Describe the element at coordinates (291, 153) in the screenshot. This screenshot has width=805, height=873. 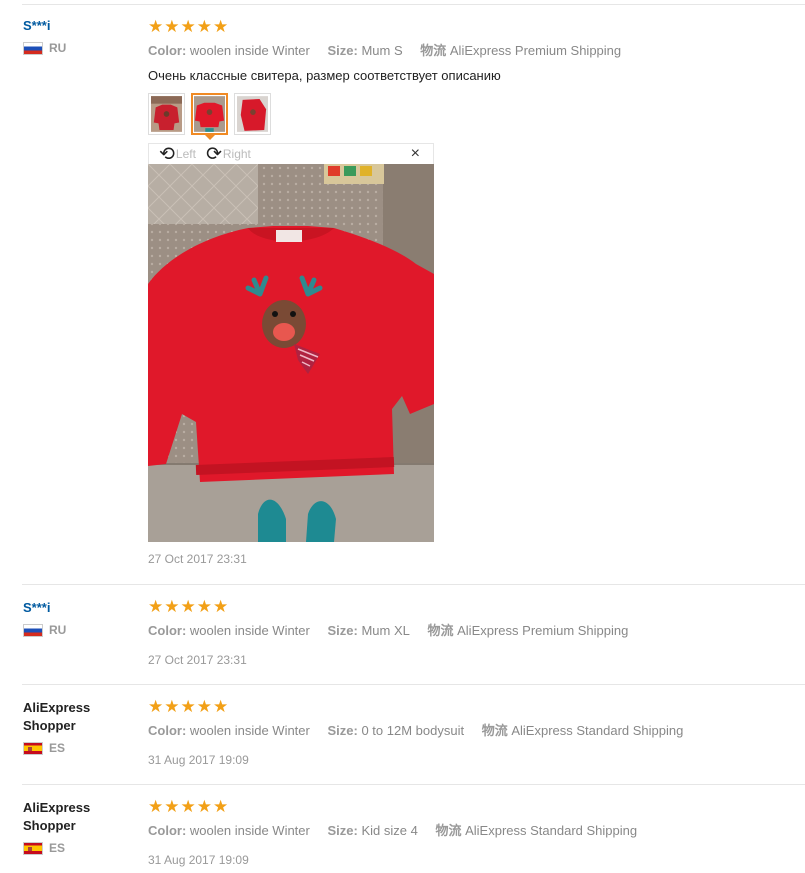
I see `viewer-toolbar: ⟲ Left ⟳ Right ×` at that location.